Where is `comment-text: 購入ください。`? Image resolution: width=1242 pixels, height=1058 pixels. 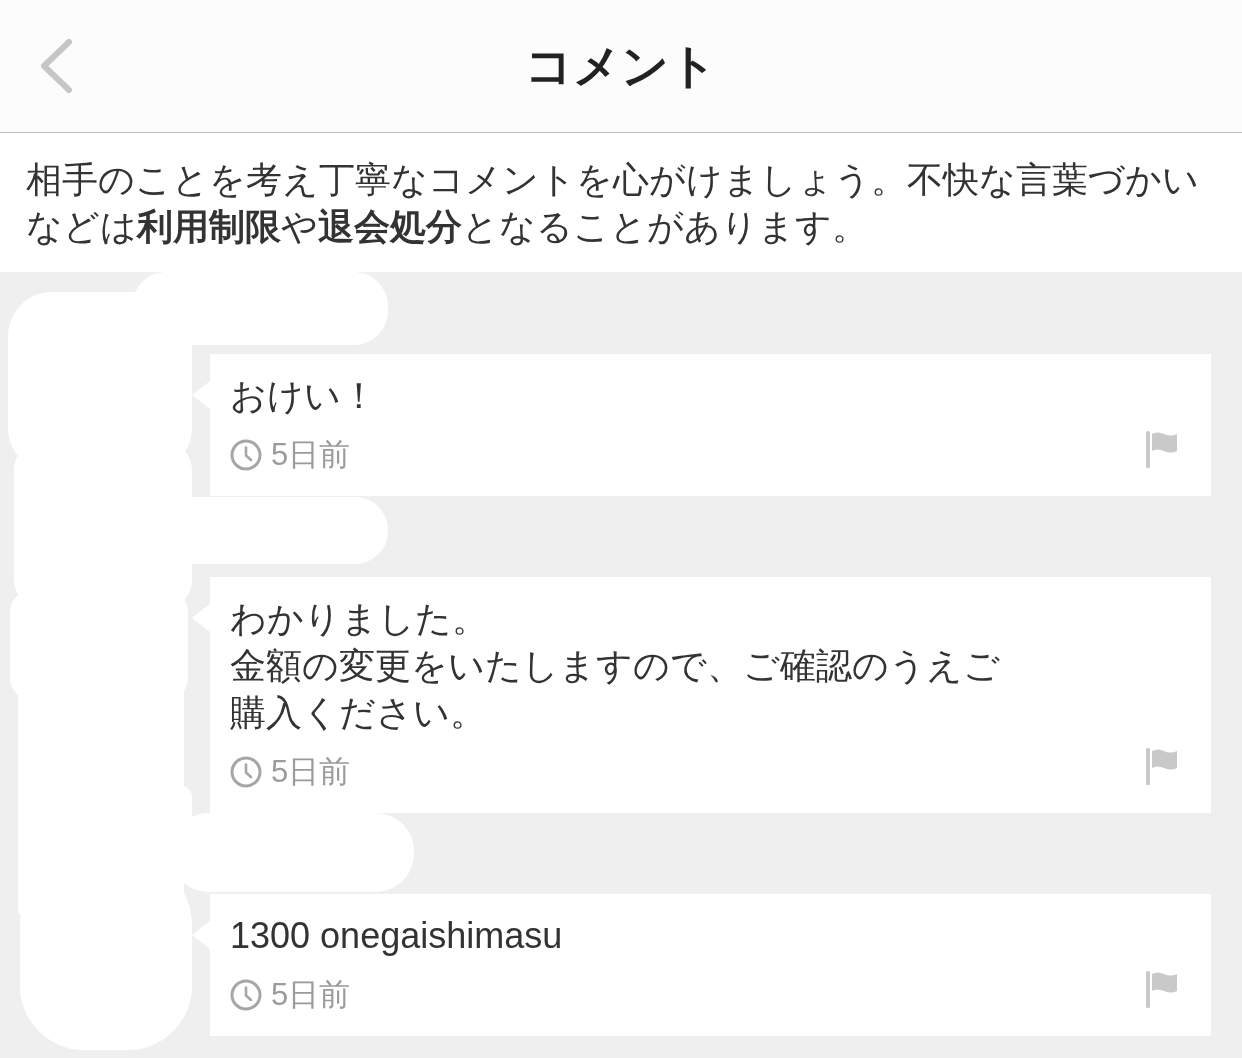
comment-text: 購入ください。 is located at coordinates (358, 713).